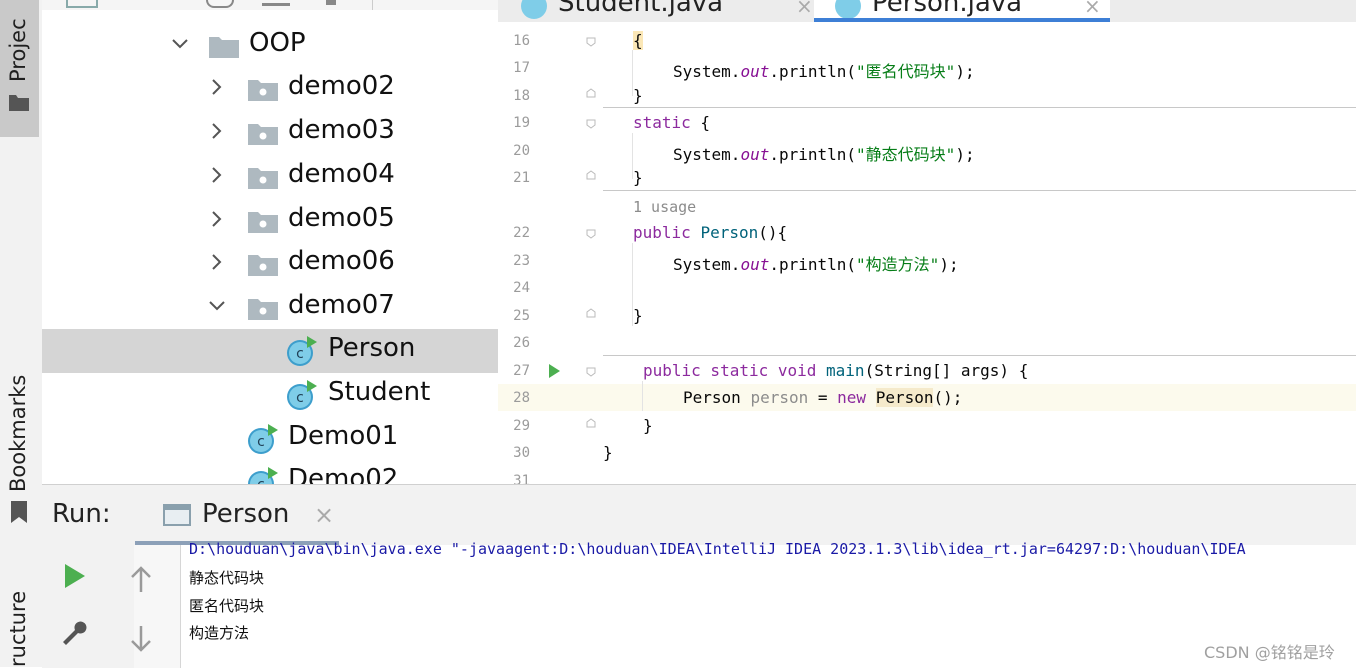 The image size is (1356, 668). I want to click on code-line-29: }, so click(648, 425).